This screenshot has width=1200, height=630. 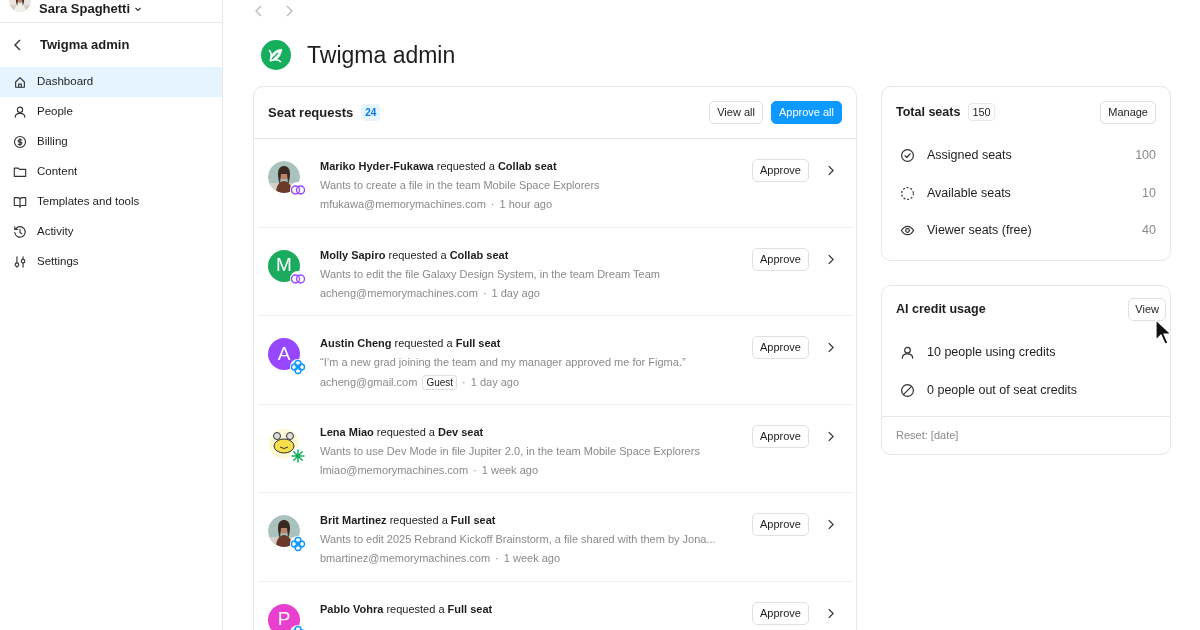 I want to click on seat-label: Viewer seats (free), so click(x=980, y=231).